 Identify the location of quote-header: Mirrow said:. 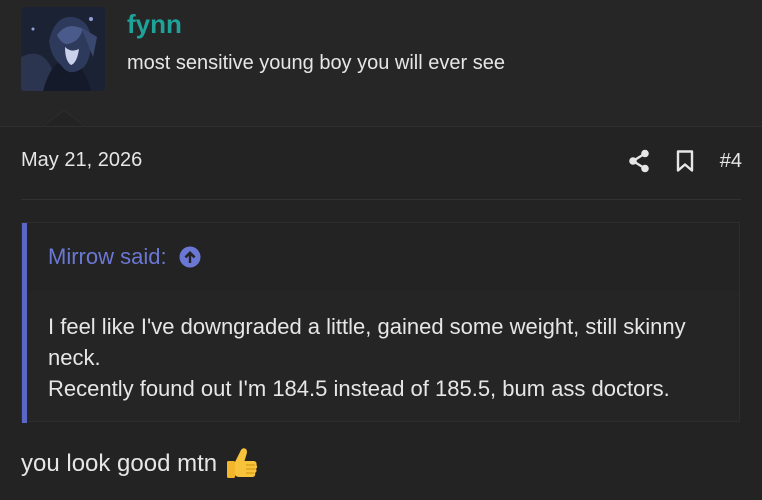
(380, 257).